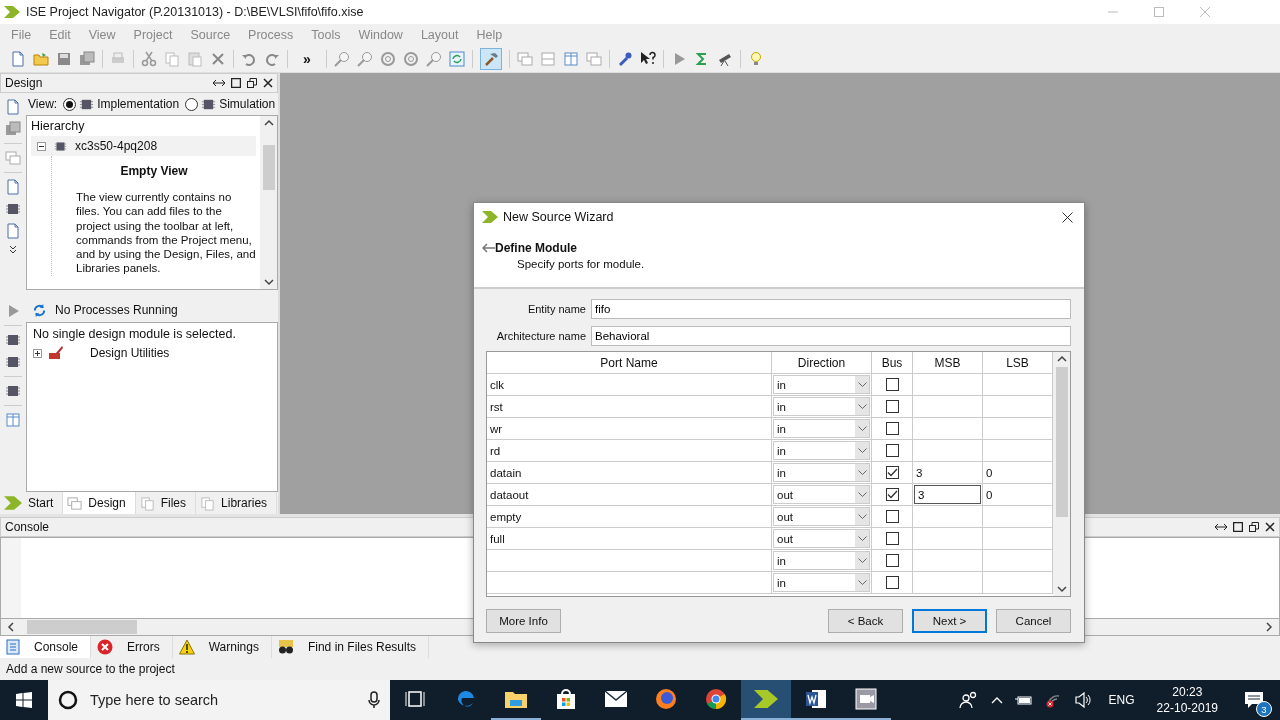 This screenshot has height=720, width=1280. Describe the element at coordinates (13, 231) in the screenshot. I see `check-document-icon` at that location.